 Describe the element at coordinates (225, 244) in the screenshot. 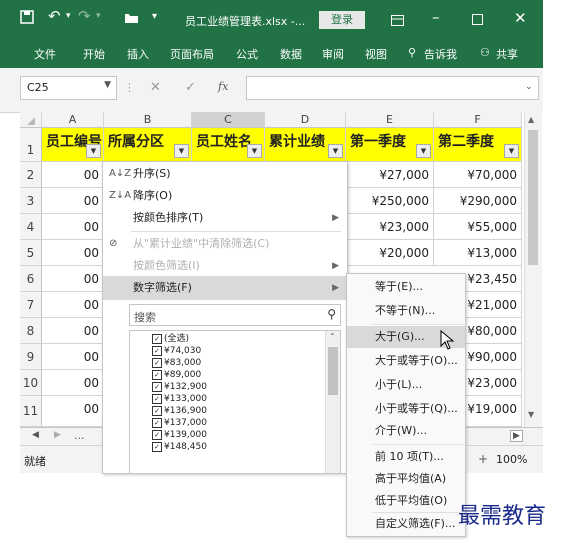

I see `clear-filter-item: ⊘ 从"累计业绩"中清除筛选(C)` at that location.